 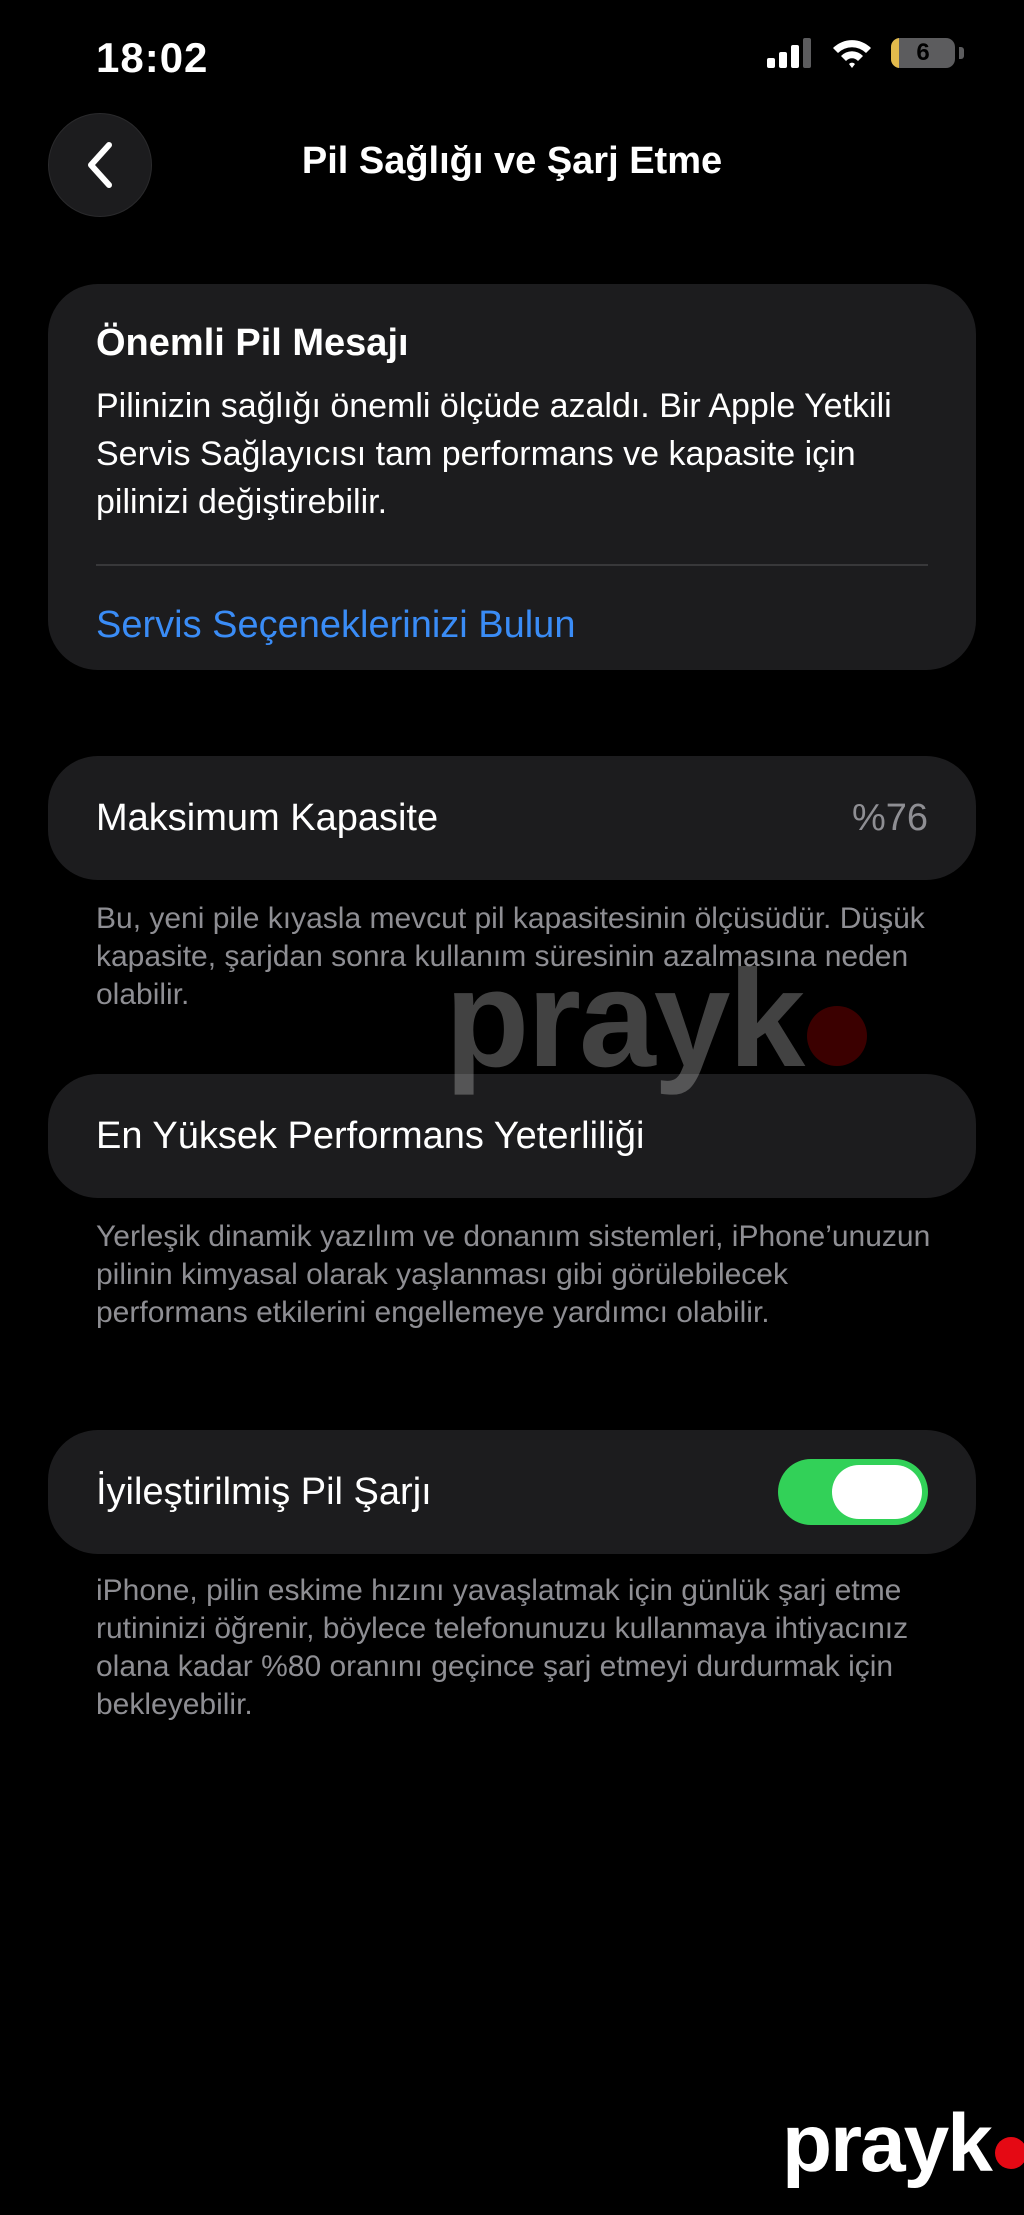 I want to click on battery-tip, so click(x=961, y=53).